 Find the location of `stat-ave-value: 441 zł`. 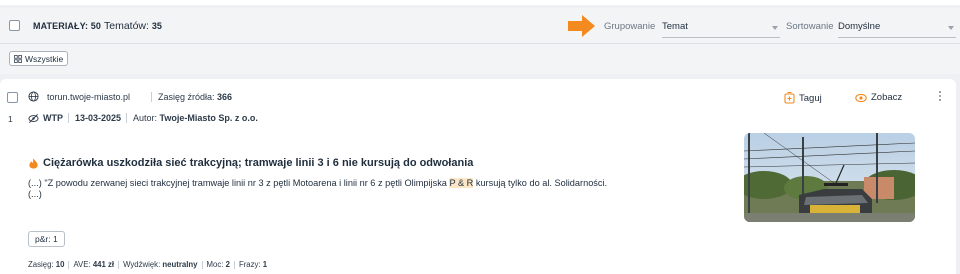

stat-ave-value: 441 zł is located at coordinates (103, 264).